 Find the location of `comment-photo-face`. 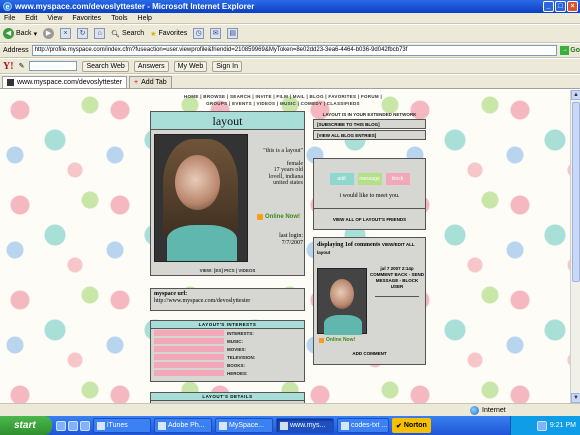

comment-photo-face is located at coordinates (342, 294).